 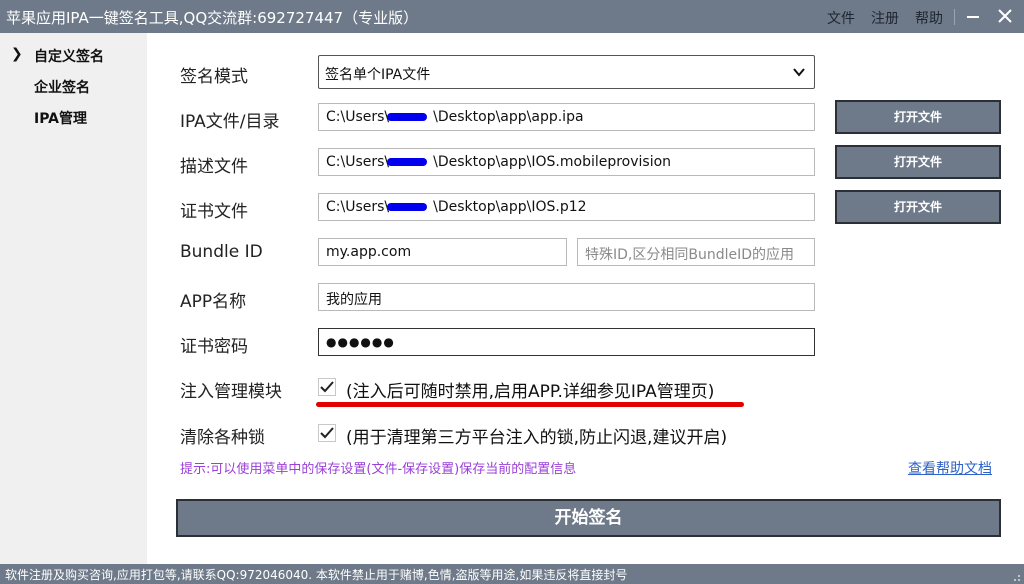 What do you see at coordinates (530, 404) in the screenshot?
I see `red-underline-annotation` at bounding box center [530, 404].